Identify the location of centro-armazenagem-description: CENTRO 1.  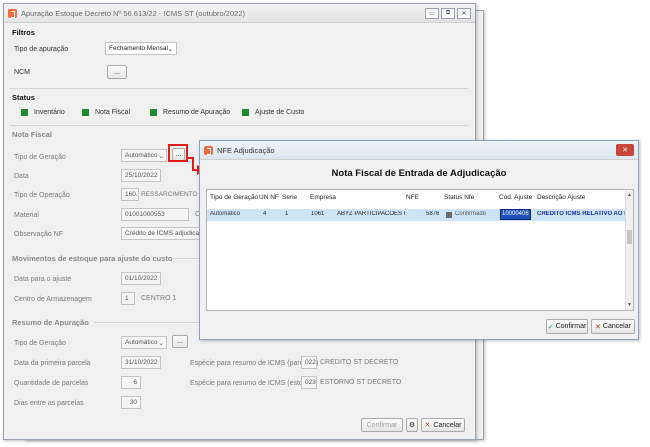
(159, 298).